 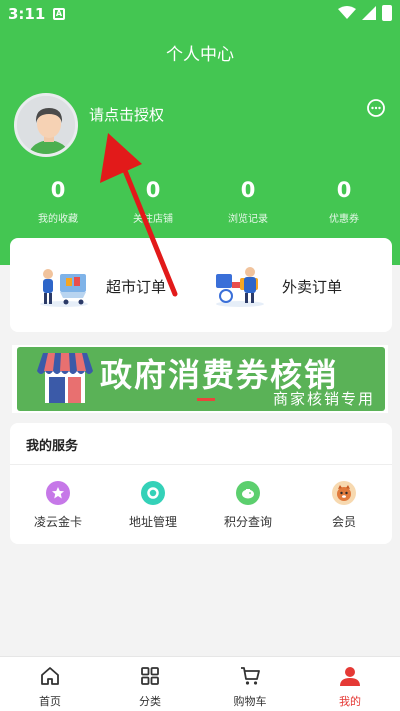 What do you see at coordinates (206, 399) in the screenshot?
I see `carousel-indicator` at bounding box center [206, 399].